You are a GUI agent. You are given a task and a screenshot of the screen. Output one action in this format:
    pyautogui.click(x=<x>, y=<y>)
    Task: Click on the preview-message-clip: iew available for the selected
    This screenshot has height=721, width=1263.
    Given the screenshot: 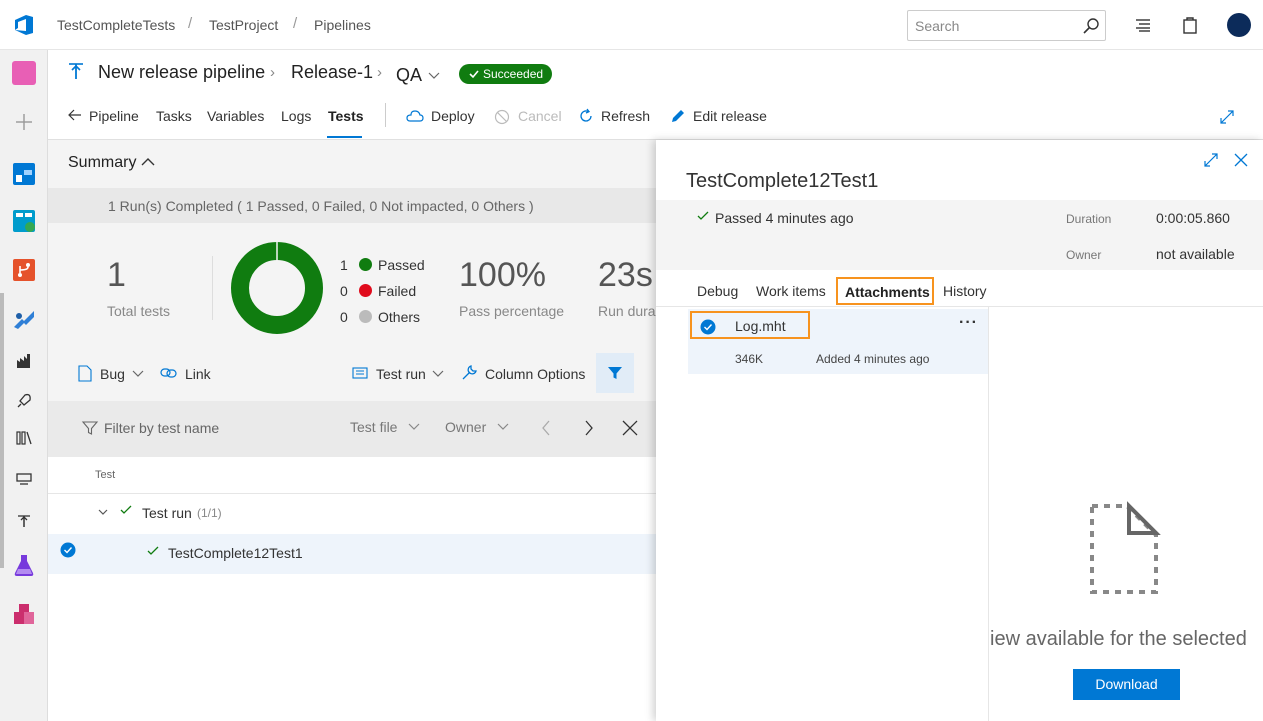 What is the action you would take?
    pyautogui.click(x=1126, y=641)
    